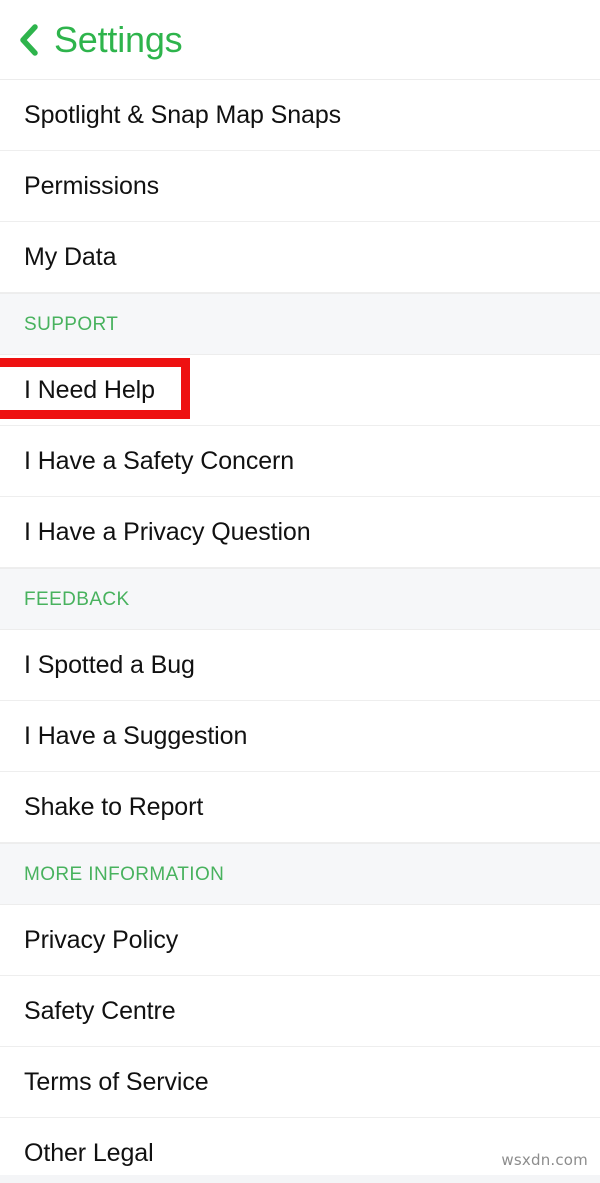 Image resolution: width=600 pixels, height=1183 pixels. What do you see at coordinates (89, 1152) in the screenshot?
I see `row-label: Other Legal` at bounding box center [89, 1152].